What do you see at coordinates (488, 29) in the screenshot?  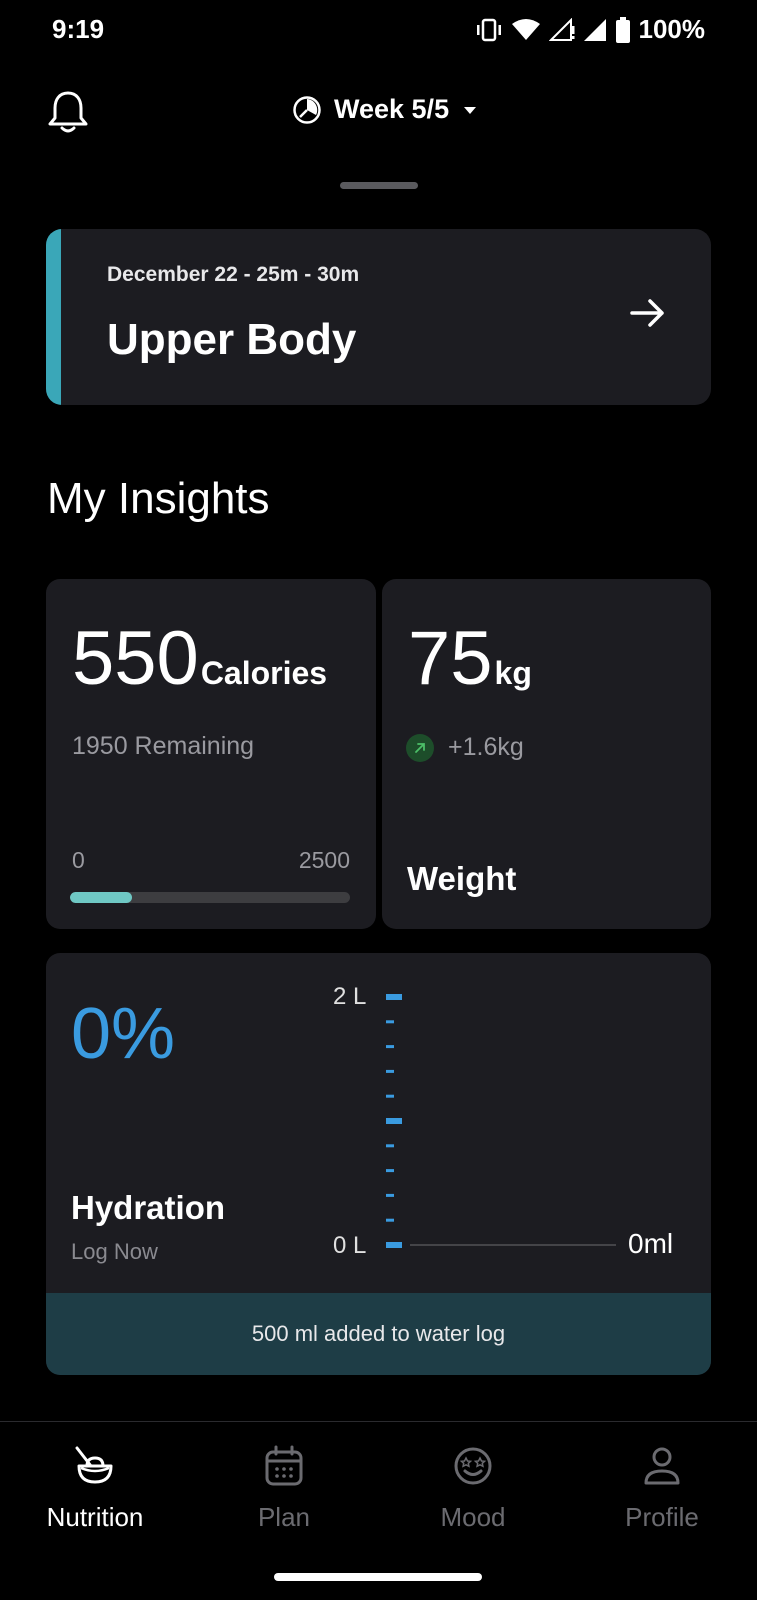 I see `vibrate-icon` at bounding box center [488, 29].